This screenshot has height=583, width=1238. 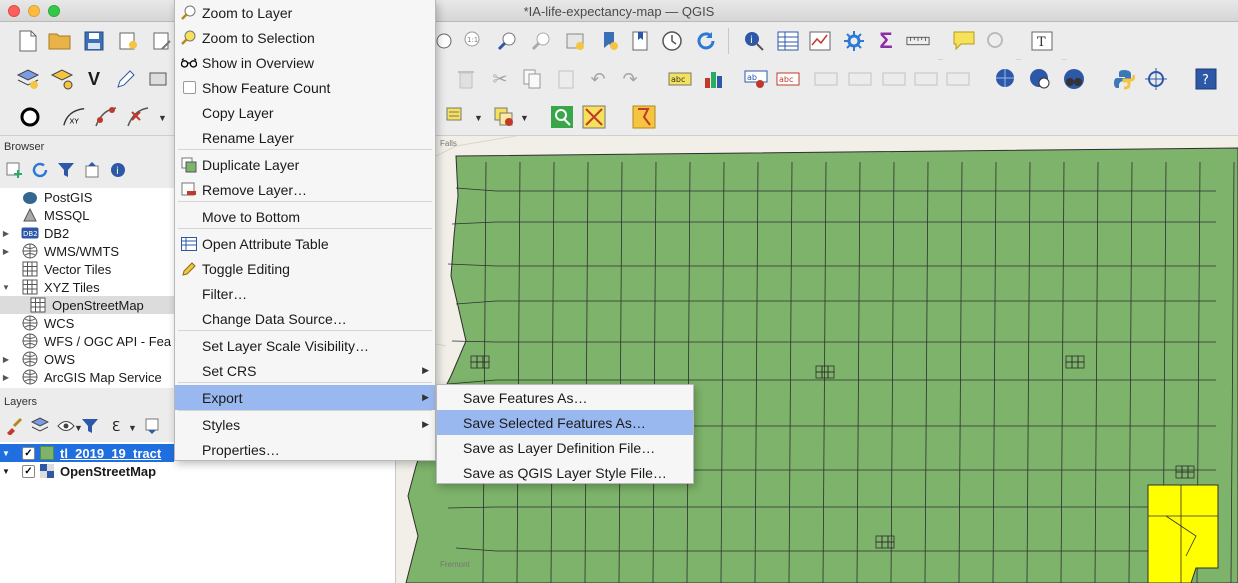 What do you see at coordinates (28, 41) in the screenshot?
I see `new-project-icon` at bounding box center [28, 41].